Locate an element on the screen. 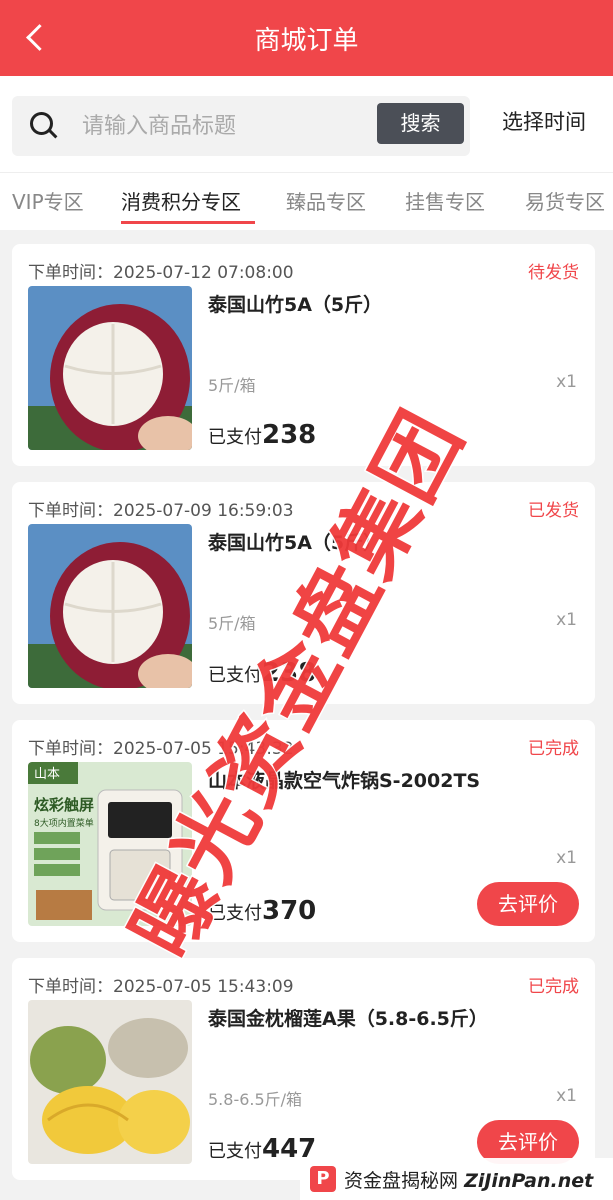  search-icon is located at coordinates (44, 126).